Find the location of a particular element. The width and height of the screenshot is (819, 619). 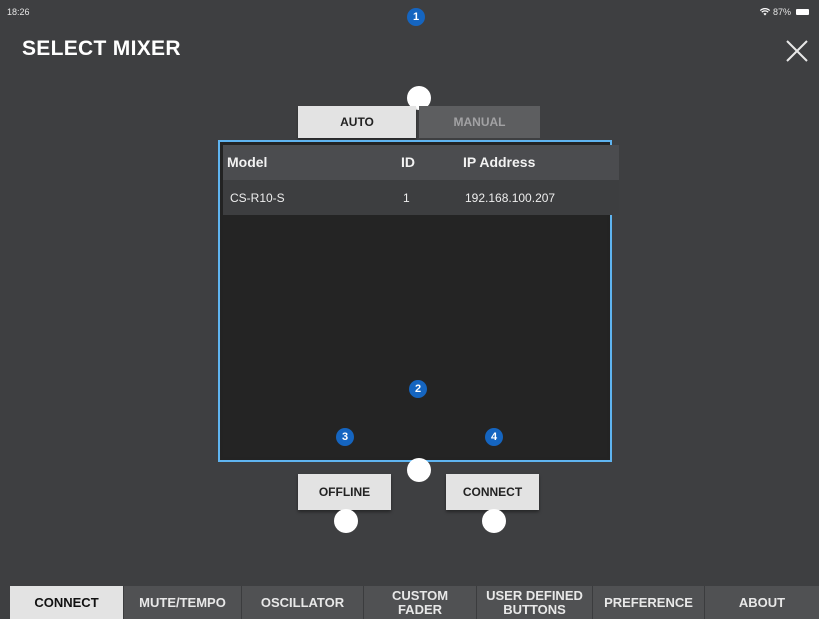

table-row: CS-R10-S 1 192.168.100.207 is located at coordinates (421, 197).